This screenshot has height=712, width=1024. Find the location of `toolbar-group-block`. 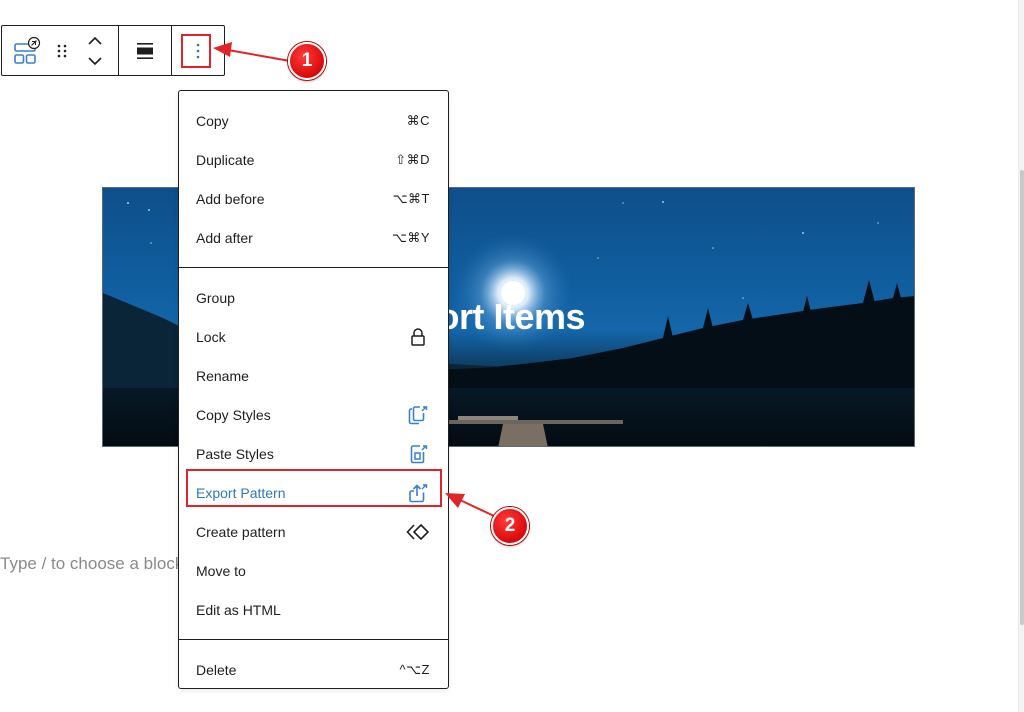

toolbar-group-block is located at coordinates (60, 50).